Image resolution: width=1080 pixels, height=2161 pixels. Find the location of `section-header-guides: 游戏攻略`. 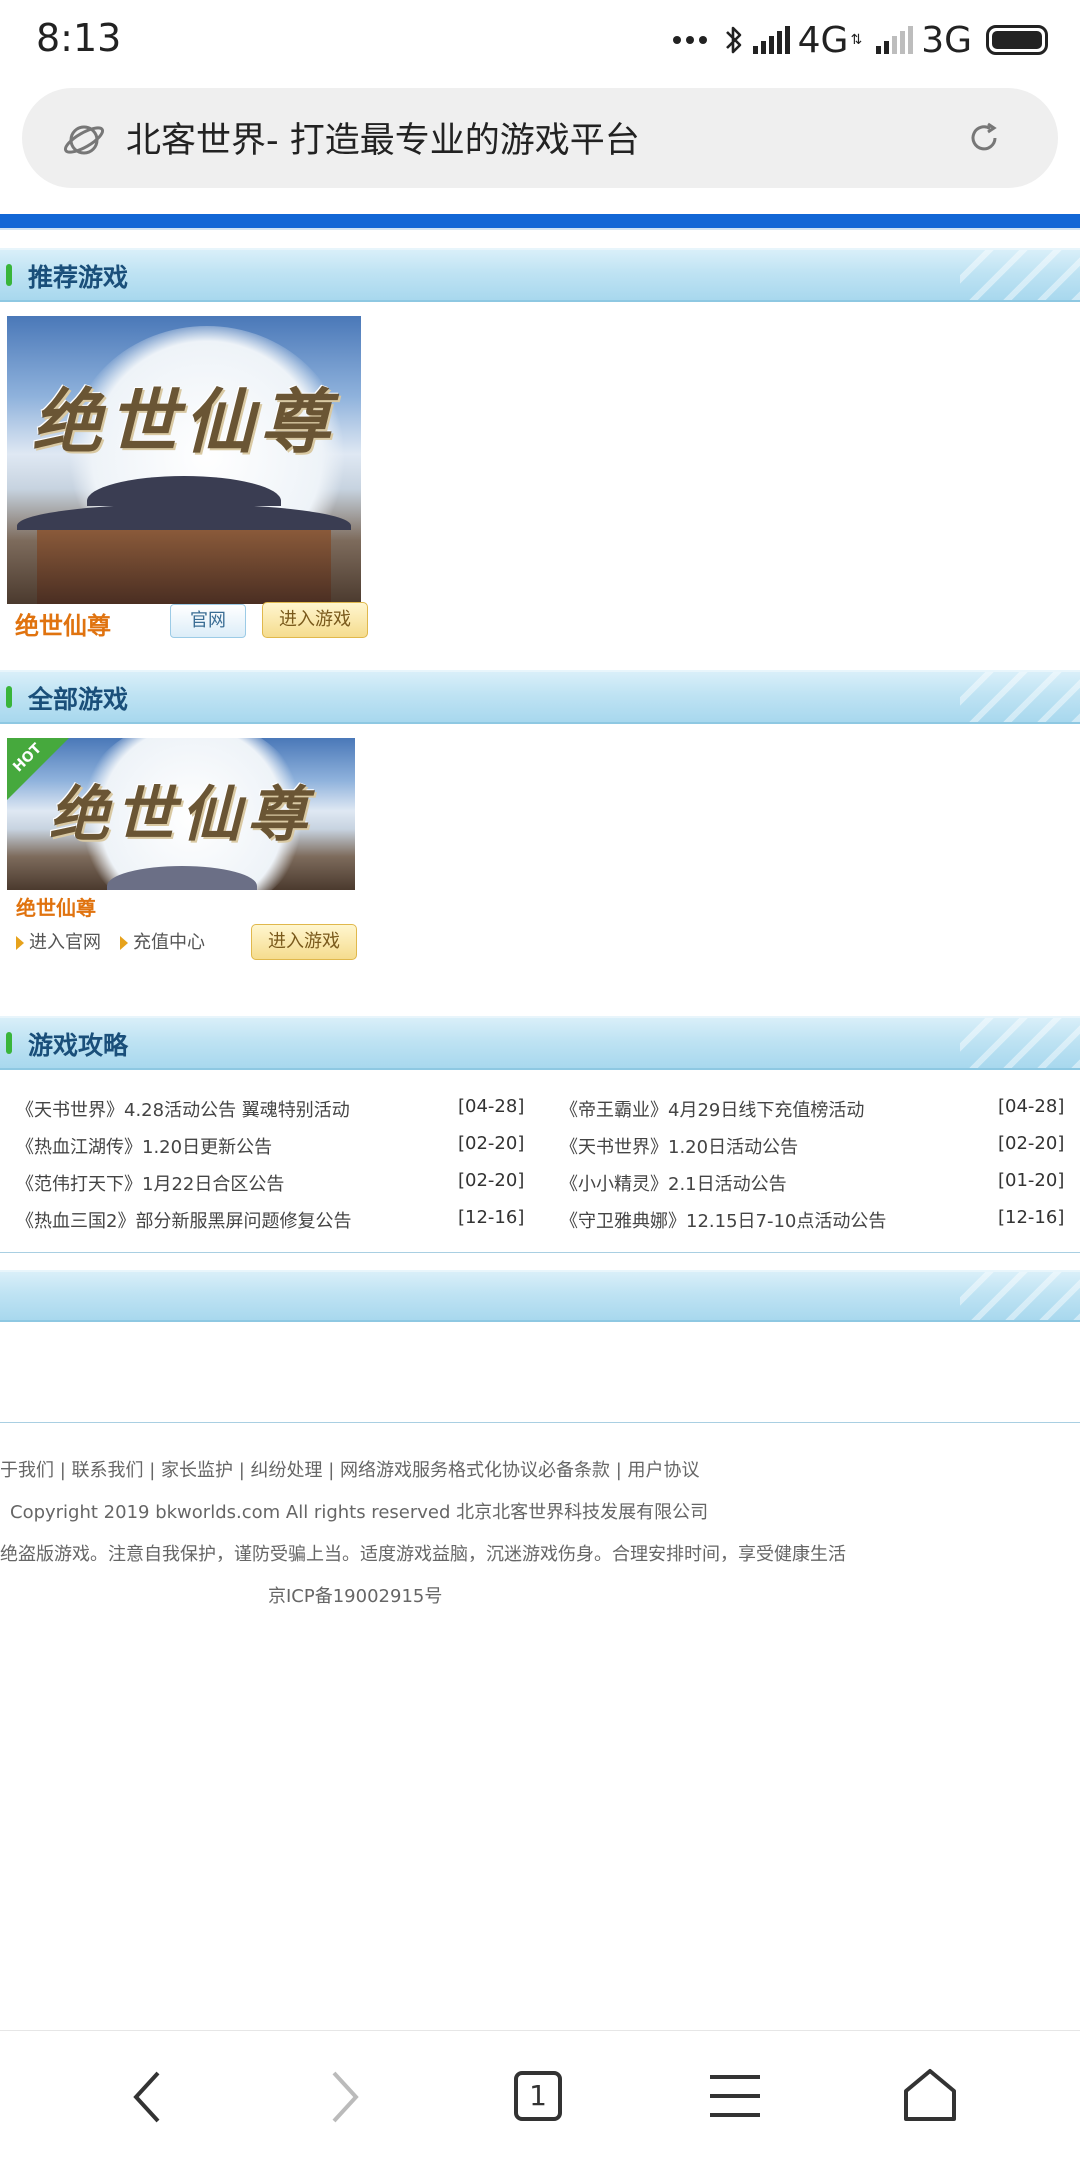

section-header-guides: 游戏攻略 is located at coordinates (540, 1043).